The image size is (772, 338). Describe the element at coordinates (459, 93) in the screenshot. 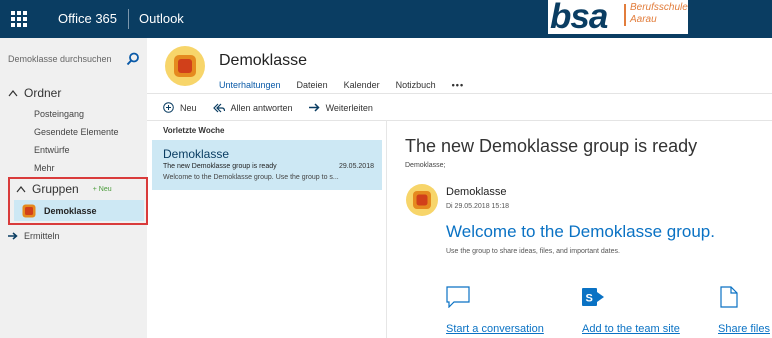

I see `header-divider` at that location.